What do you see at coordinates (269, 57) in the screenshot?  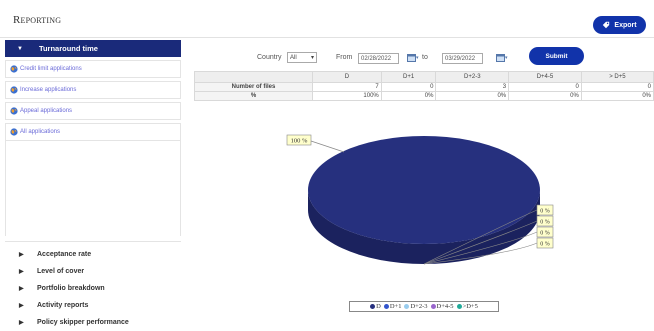 I see `country-label: Country` at bounding box center [269, 57].